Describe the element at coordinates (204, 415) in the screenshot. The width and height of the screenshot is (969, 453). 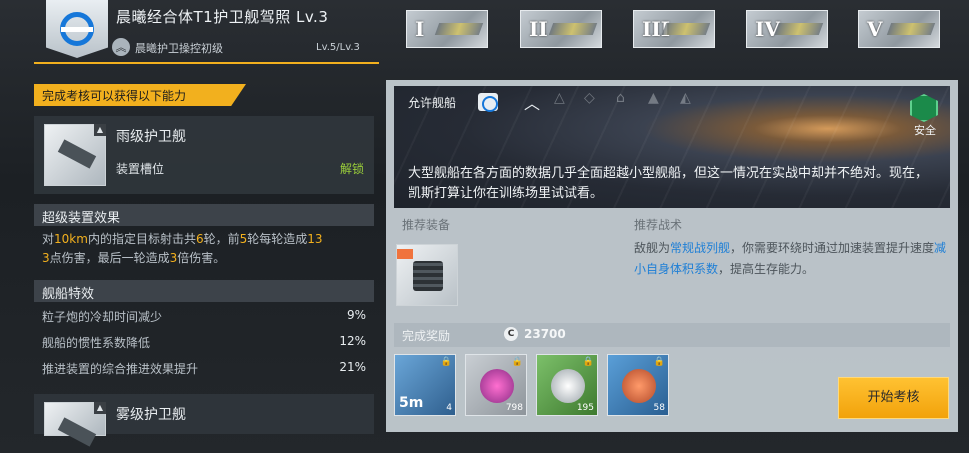
I see `ship-card-fog: ▲ 雾级护卫舰` at that location.